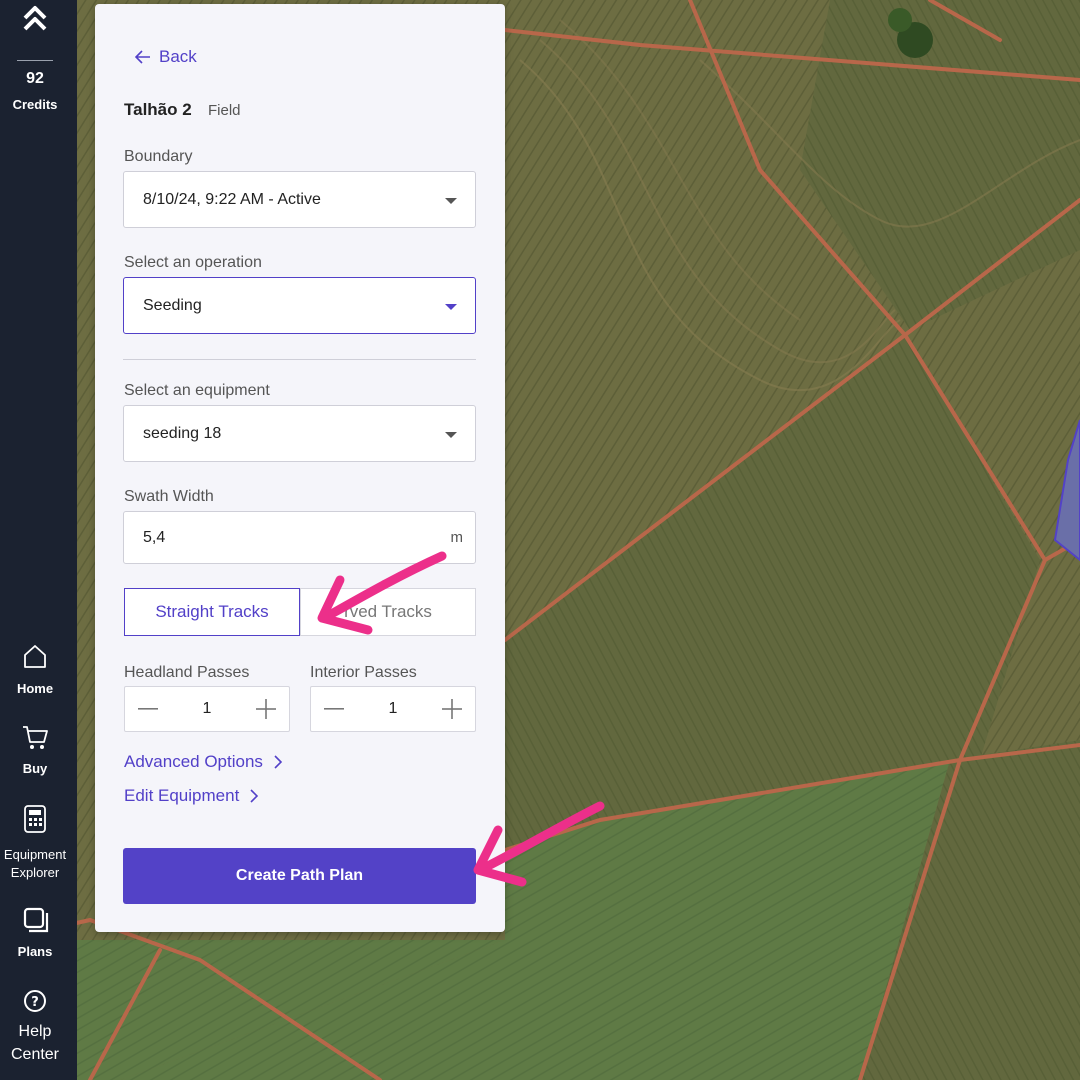 Image resolution: width=1080 pixels, height=1080 pixels. What do you see at coordinates (35, 688) in the screenshot?
I see `nav-label-home: Home` at bounding box center [35, 688].